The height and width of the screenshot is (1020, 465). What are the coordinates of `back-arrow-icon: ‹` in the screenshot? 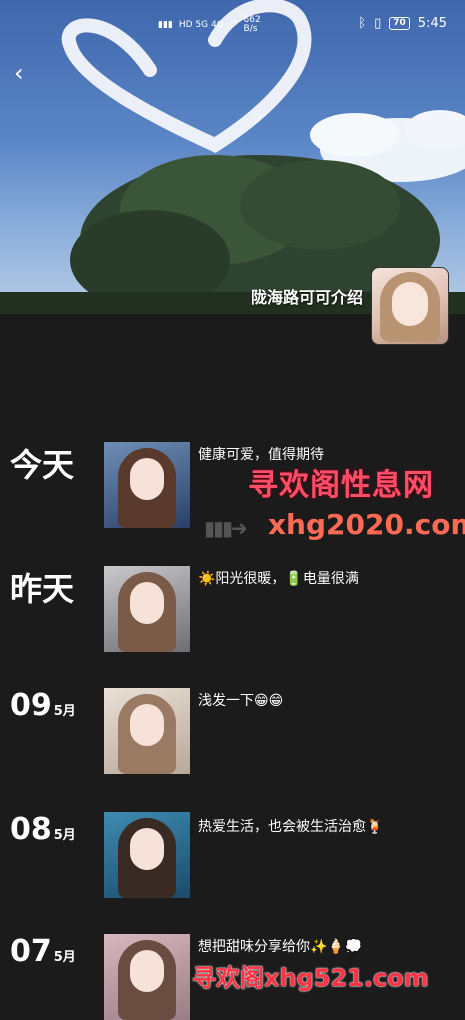 It's located at (24, 73).